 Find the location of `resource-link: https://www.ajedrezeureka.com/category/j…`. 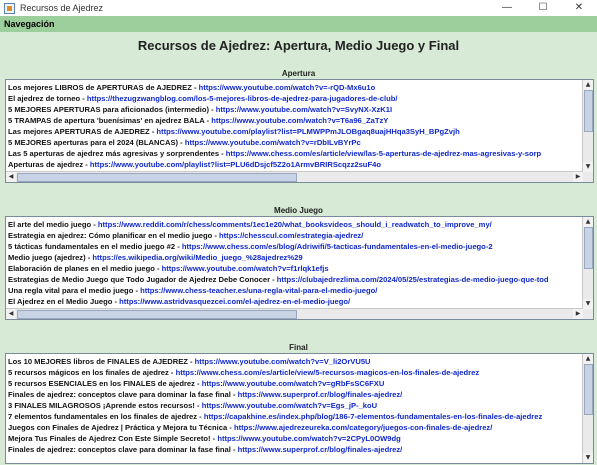

resource-link: https://www.ajedrezeureka.com/category/j… is located at coordinates (363, 427).